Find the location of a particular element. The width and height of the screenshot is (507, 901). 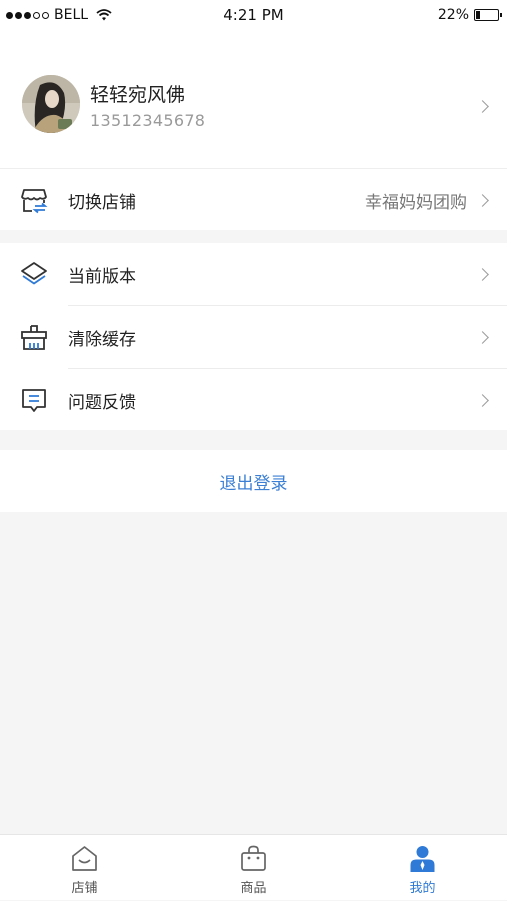

store-switch-row: 切换店铺 幸福妈妈团购 is located at coordinates (253, 200).